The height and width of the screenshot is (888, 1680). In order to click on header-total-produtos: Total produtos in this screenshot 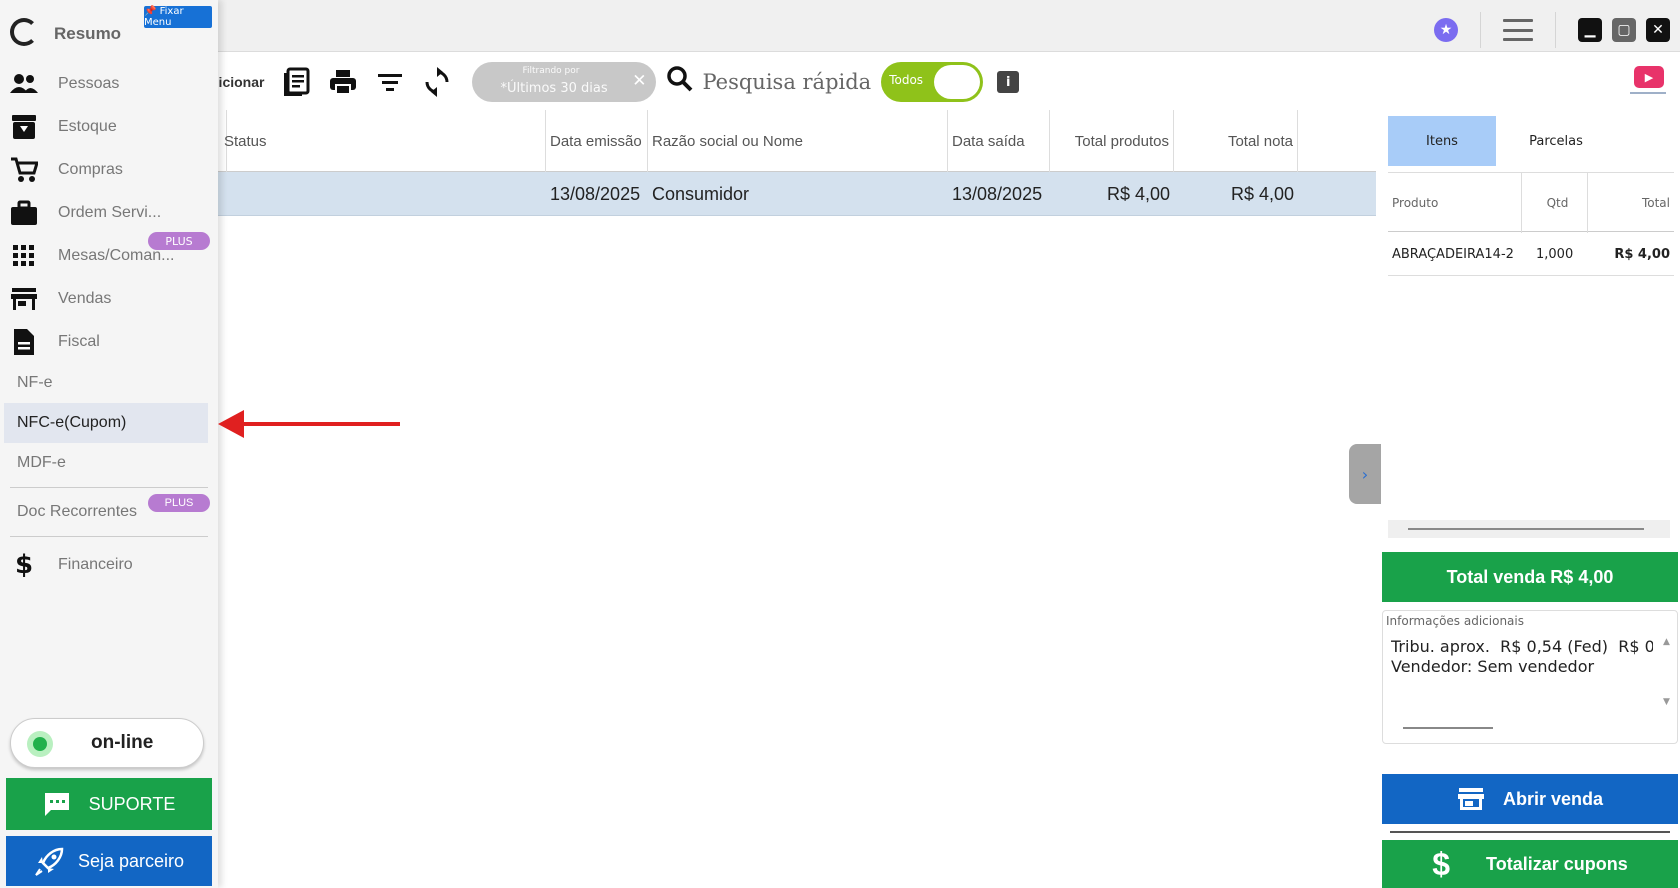, I will do `click(1112, 141)`.